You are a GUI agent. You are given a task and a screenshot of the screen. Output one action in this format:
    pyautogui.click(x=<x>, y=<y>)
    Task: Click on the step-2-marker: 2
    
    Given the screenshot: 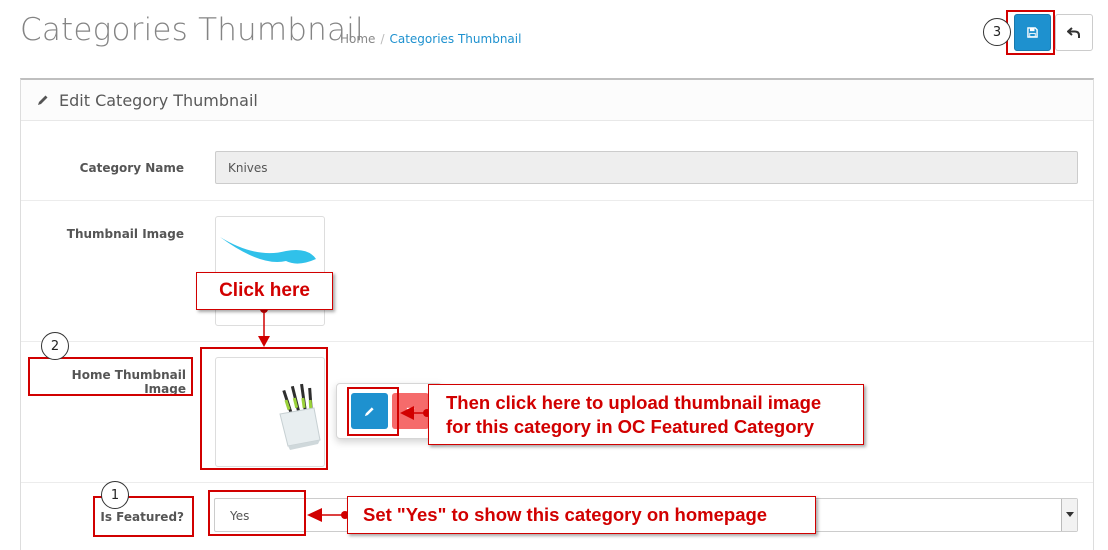 What is the action you would take?
    pyautogui.click(x=55, y=346)
    